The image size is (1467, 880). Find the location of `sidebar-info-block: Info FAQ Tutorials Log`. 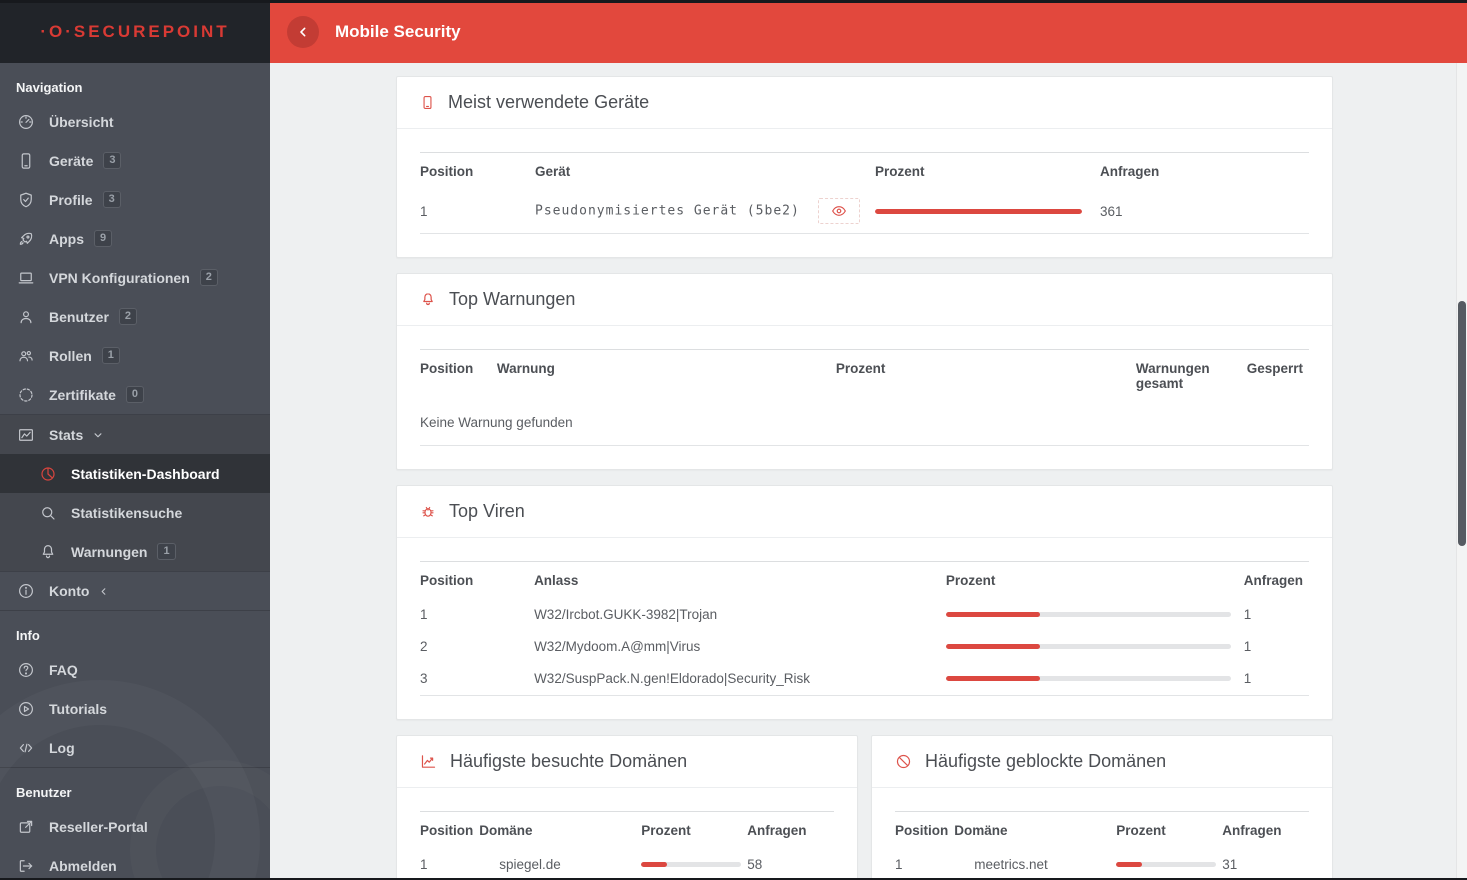

sidebar-info-block: Info FAQ Tutorials Log is located at coordinates (135, 689).